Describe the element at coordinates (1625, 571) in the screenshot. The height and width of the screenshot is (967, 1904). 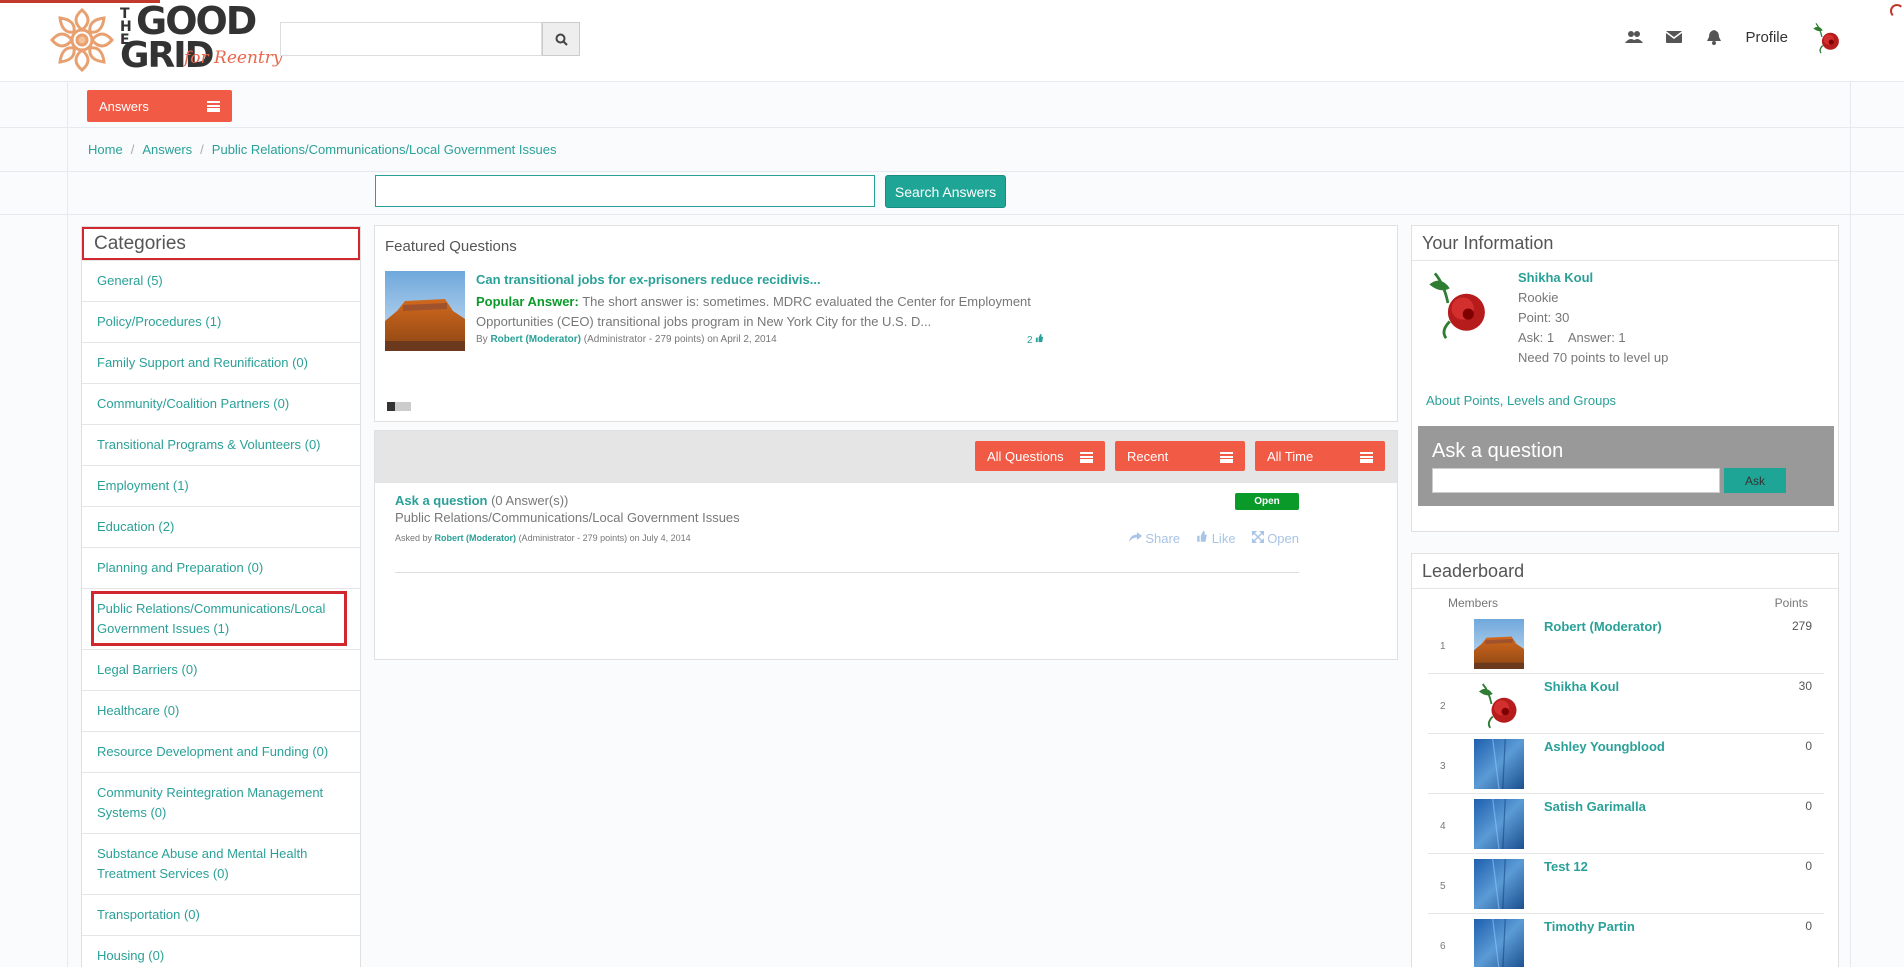
I see `leaderboard-title: Leaderboard` at that location.